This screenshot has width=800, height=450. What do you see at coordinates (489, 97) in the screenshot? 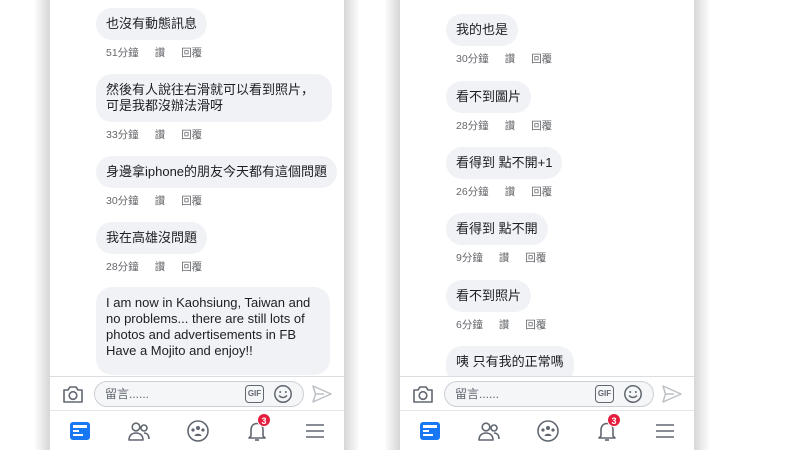
I see `comment-bubble: 看不到圖片` at bounding box center [489, 97].